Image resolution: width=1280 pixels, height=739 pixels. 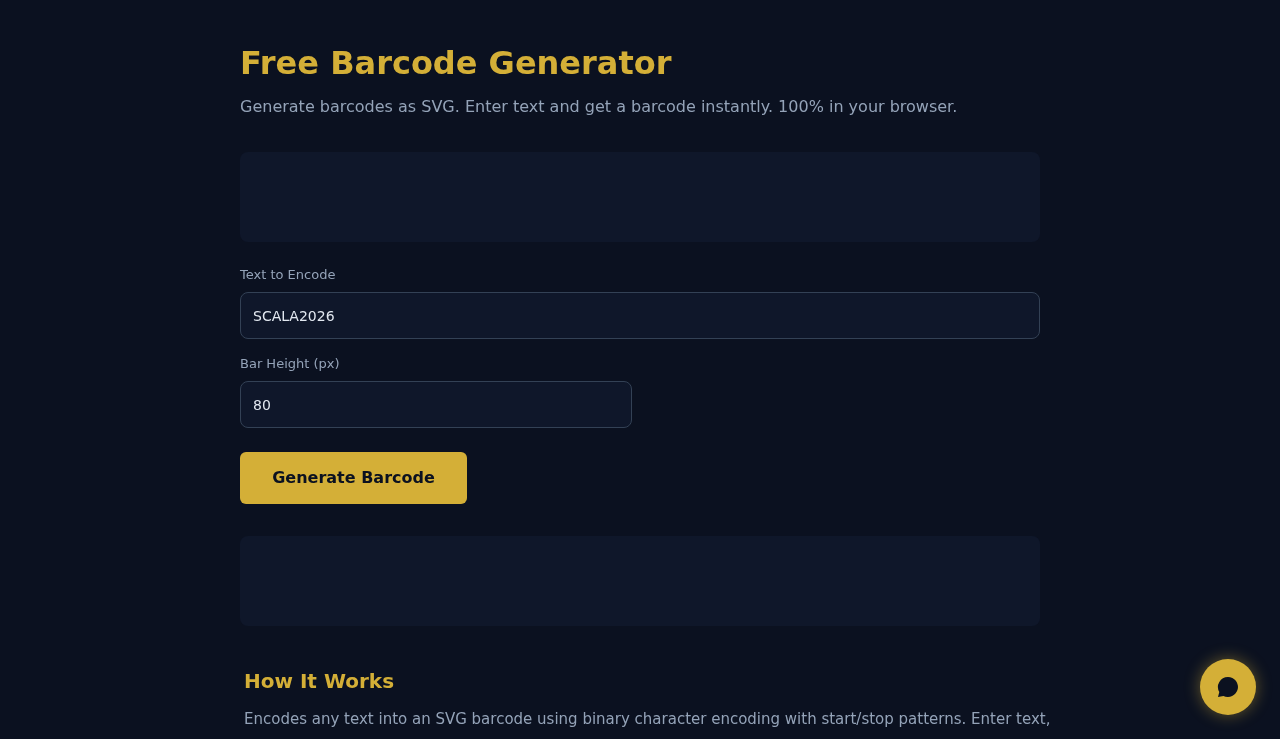 I want to click on text-input: SCALA2026, so click(x=640, y=315).